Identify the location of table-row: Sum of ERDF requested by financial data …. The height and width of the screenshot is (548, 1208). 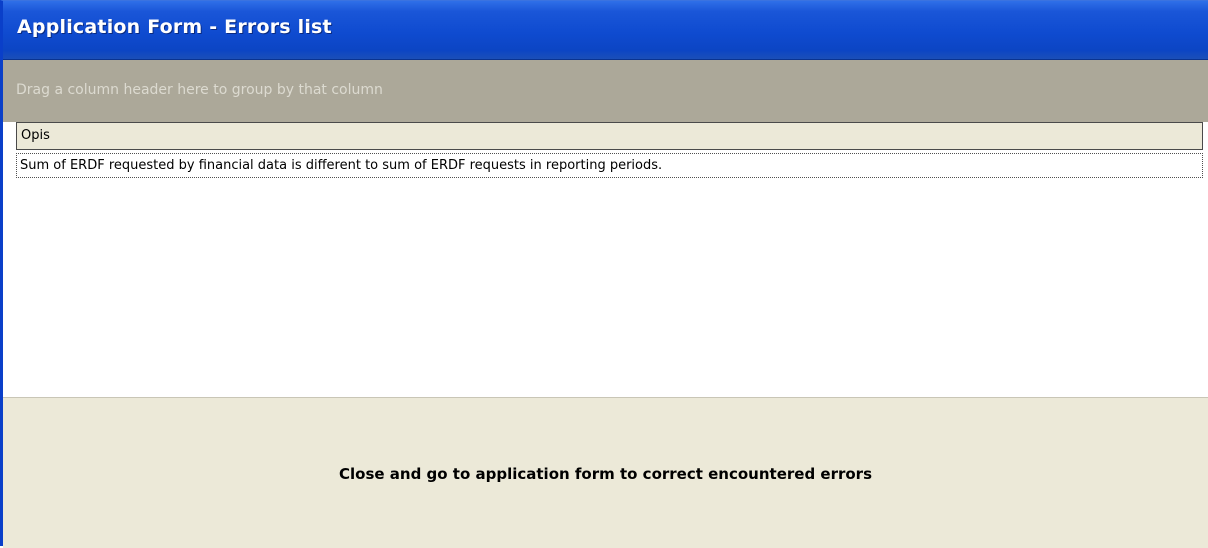
(609, 165).